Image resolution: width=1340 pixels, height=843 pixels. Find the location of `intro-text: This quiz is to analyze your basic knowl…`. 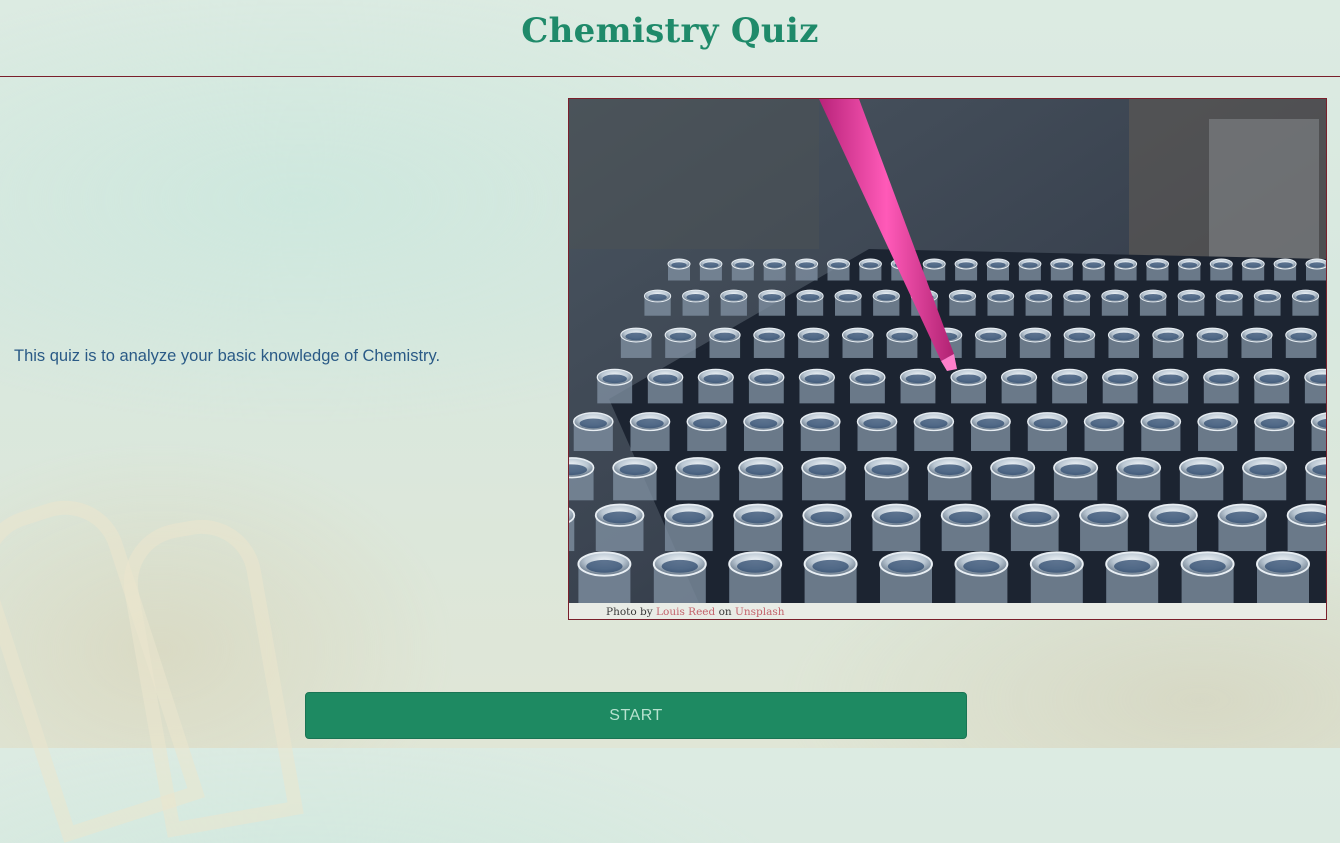

intro-text: This quiz is to analyze your basic knowl… is located at coordinates (227, 356).